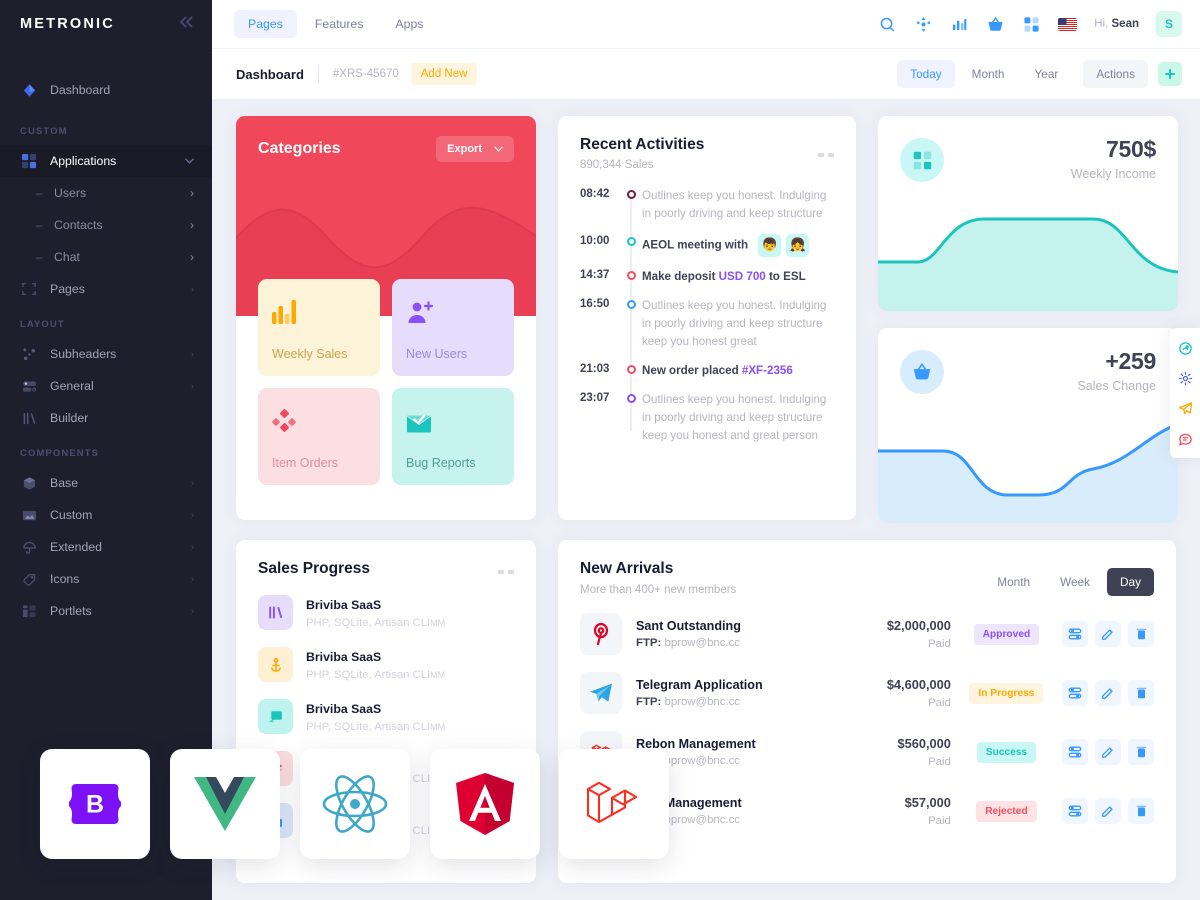 The width and height of the screenshot is (1200, 900). Describe the element at coordinates (988, 74) in the screenshot. I see `range-month-button: Month` at that location.